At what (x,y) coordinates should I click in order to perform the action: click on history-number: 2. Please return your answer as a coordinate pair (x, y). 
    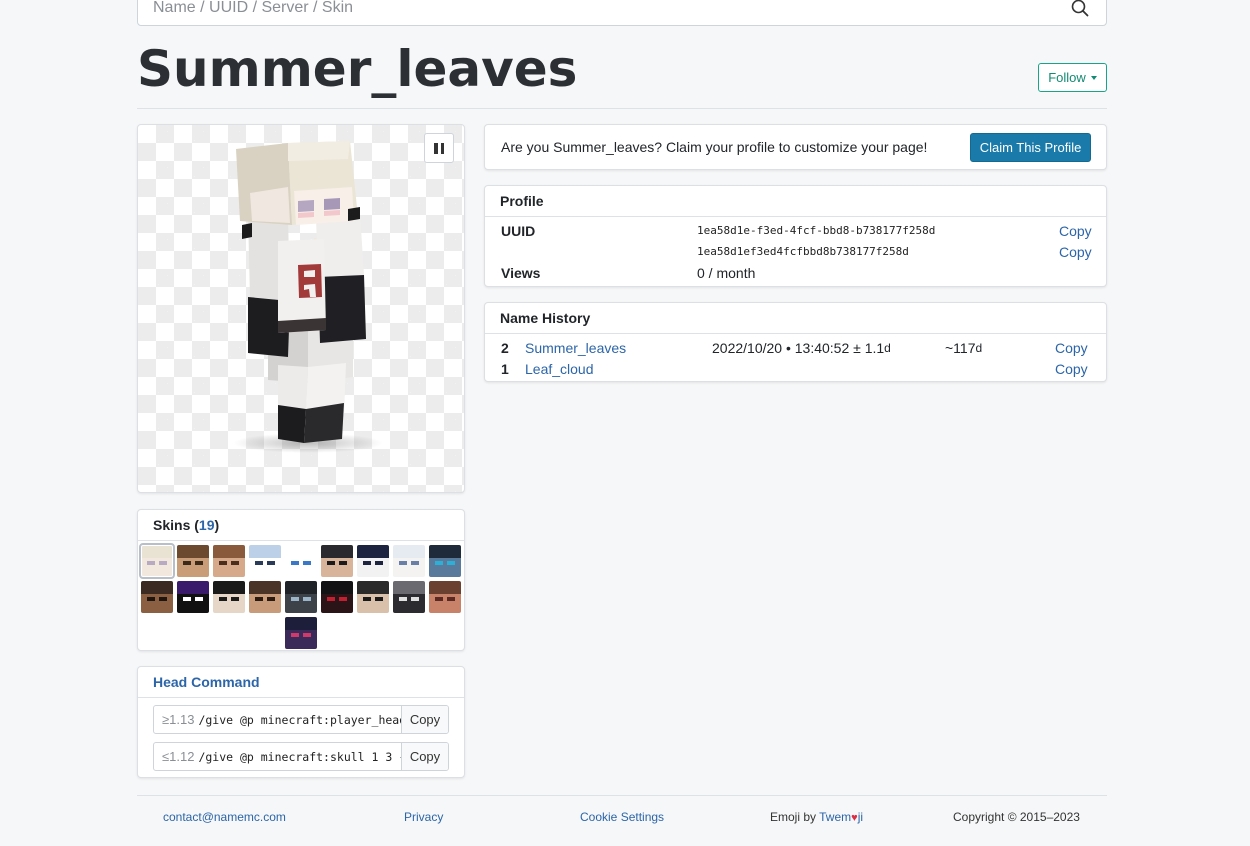
    Looking at the image, I should click on (505, 348).